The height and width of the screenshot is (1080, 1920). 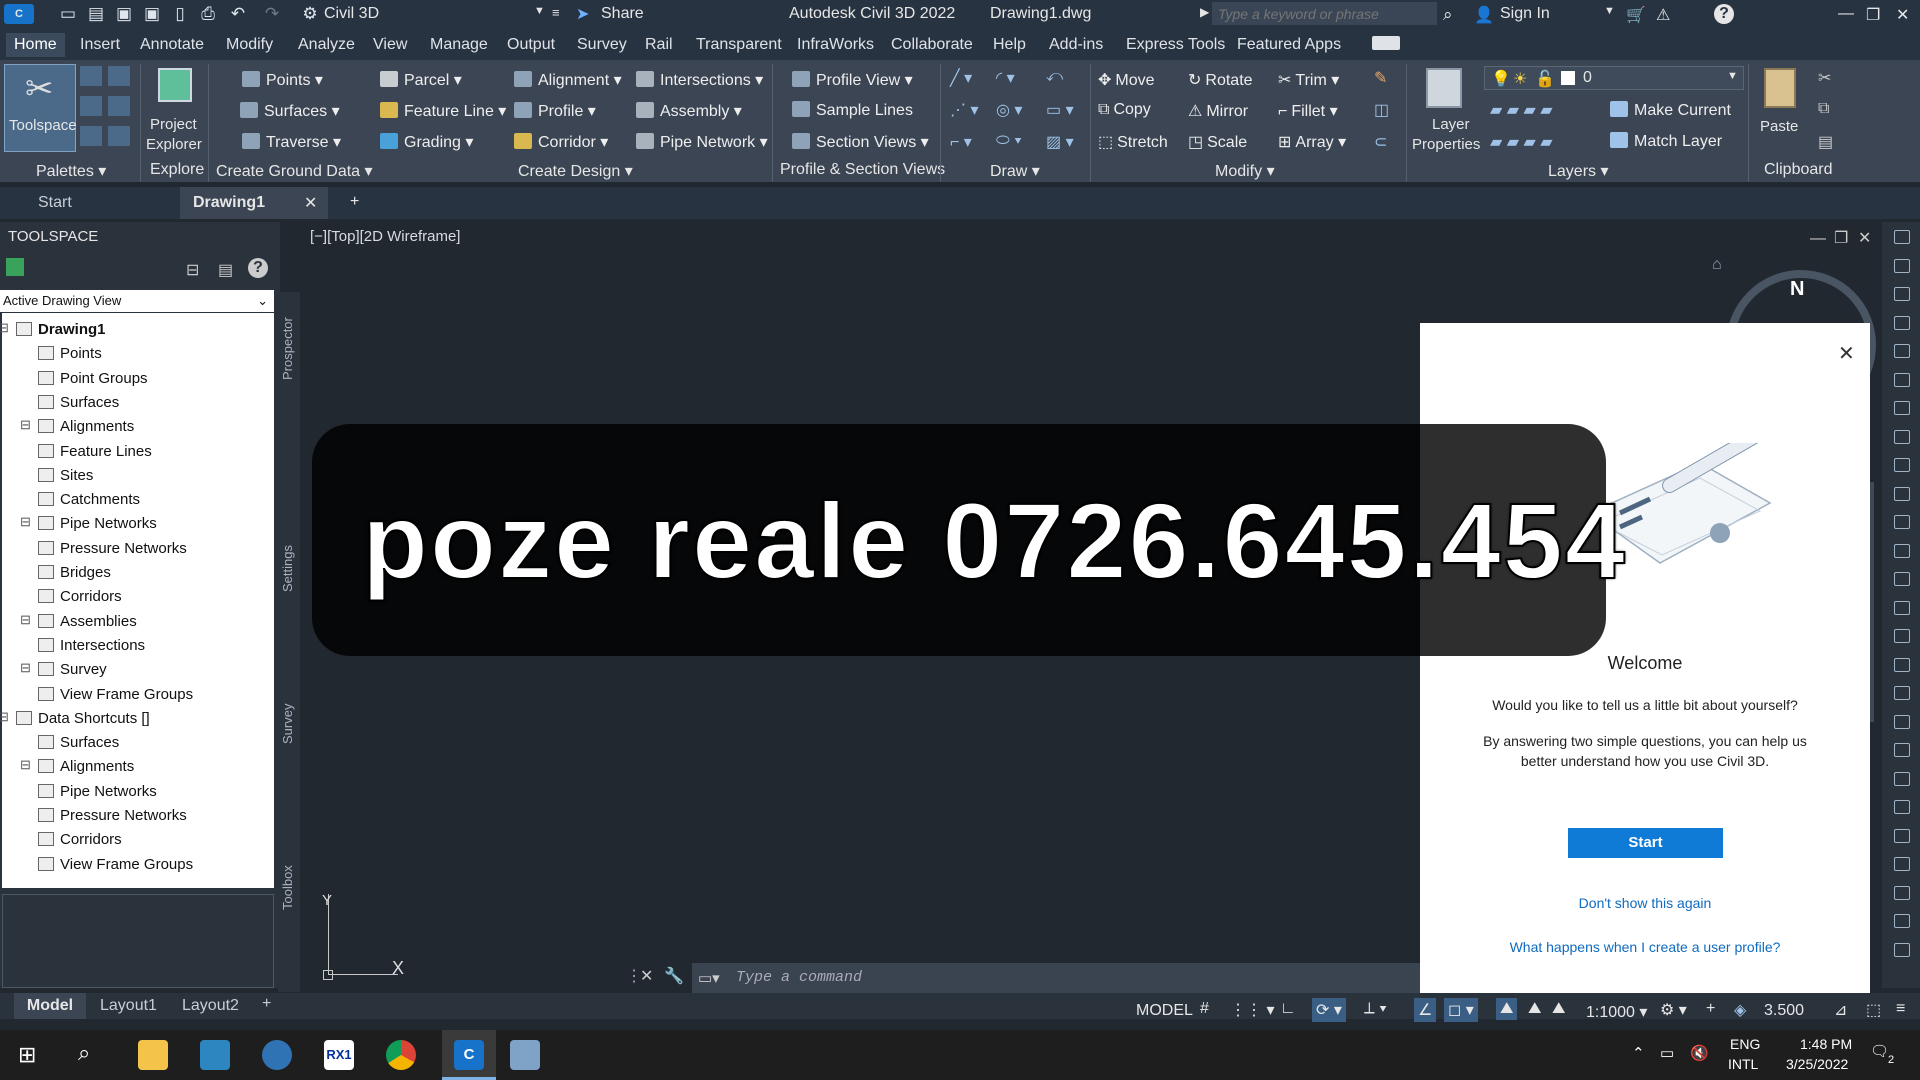 What do you see at coordinates (469, 1055) in the screenshot?
I see `civil3d-taskbar-button: C` at bounding box center [469, 1055].